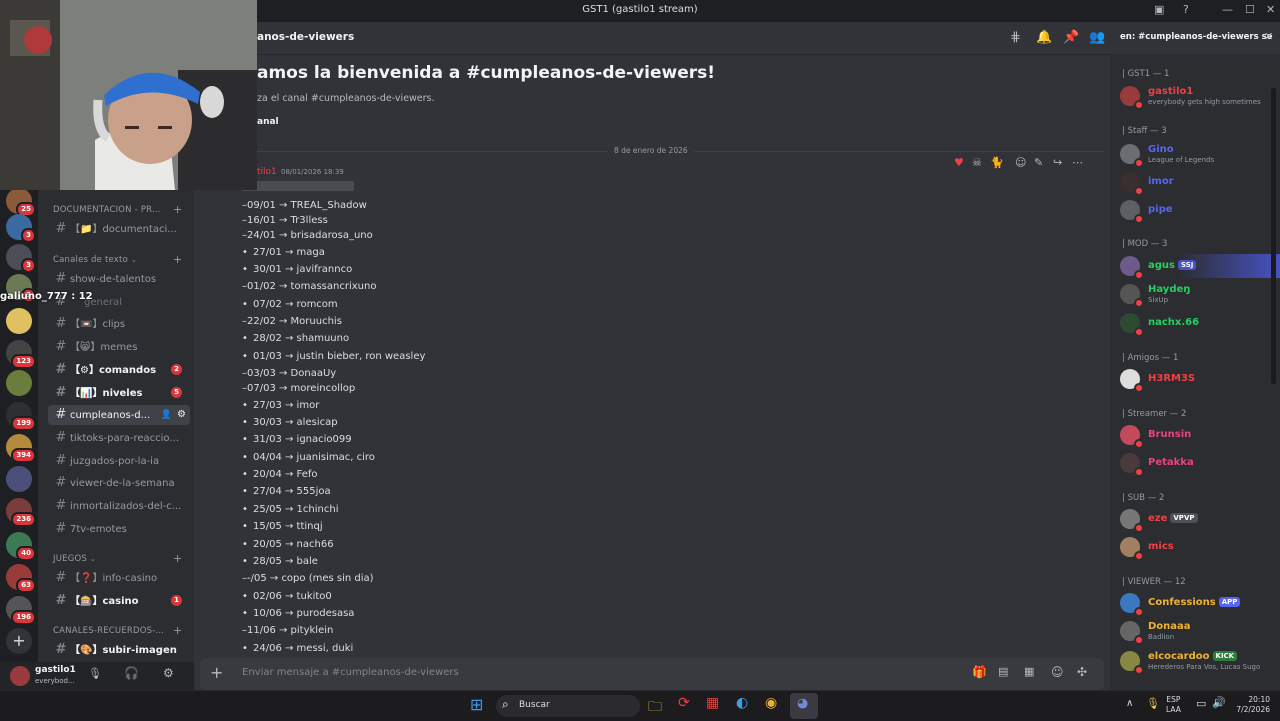 The height and width of the screenshot is (721, 1280). What do you see at coordinates (1038, 162) in the screenshot?
I see `edit-icon: ✎` at bounding box center [1038, 162].